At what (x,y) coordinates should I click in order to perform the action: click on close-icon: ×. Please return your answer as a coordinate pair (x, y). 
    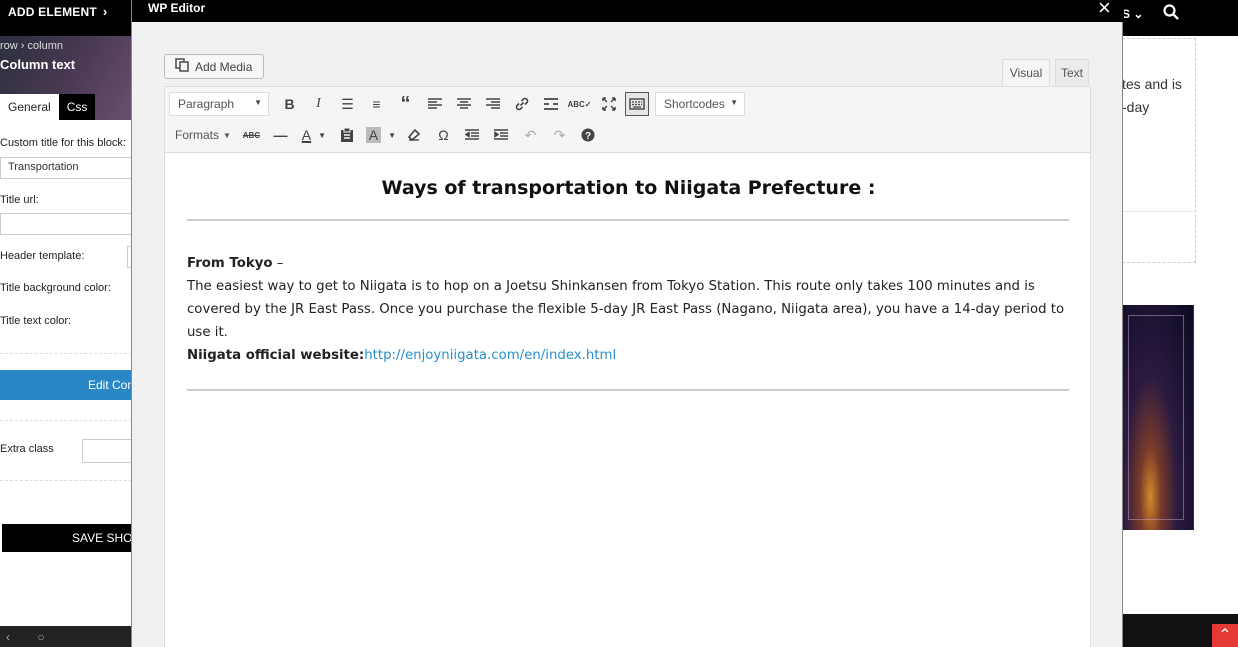
    Looking at the image, I should click on (1104, 9).